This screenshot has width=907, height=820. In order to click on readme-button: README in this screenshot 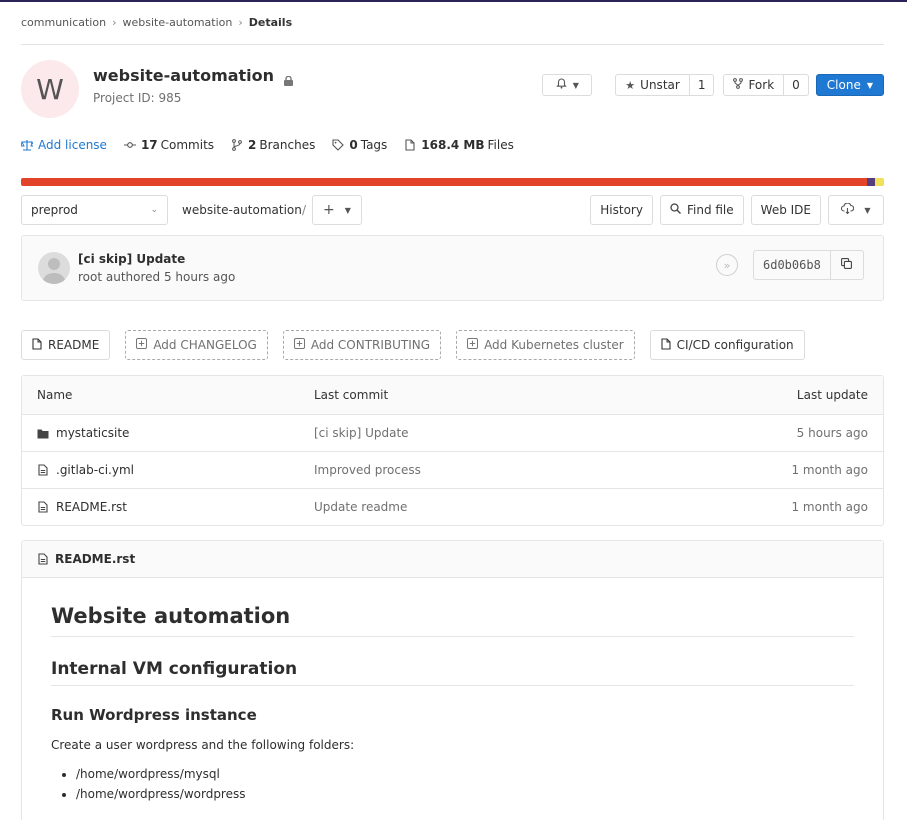, I will do `click(66, 345)`.